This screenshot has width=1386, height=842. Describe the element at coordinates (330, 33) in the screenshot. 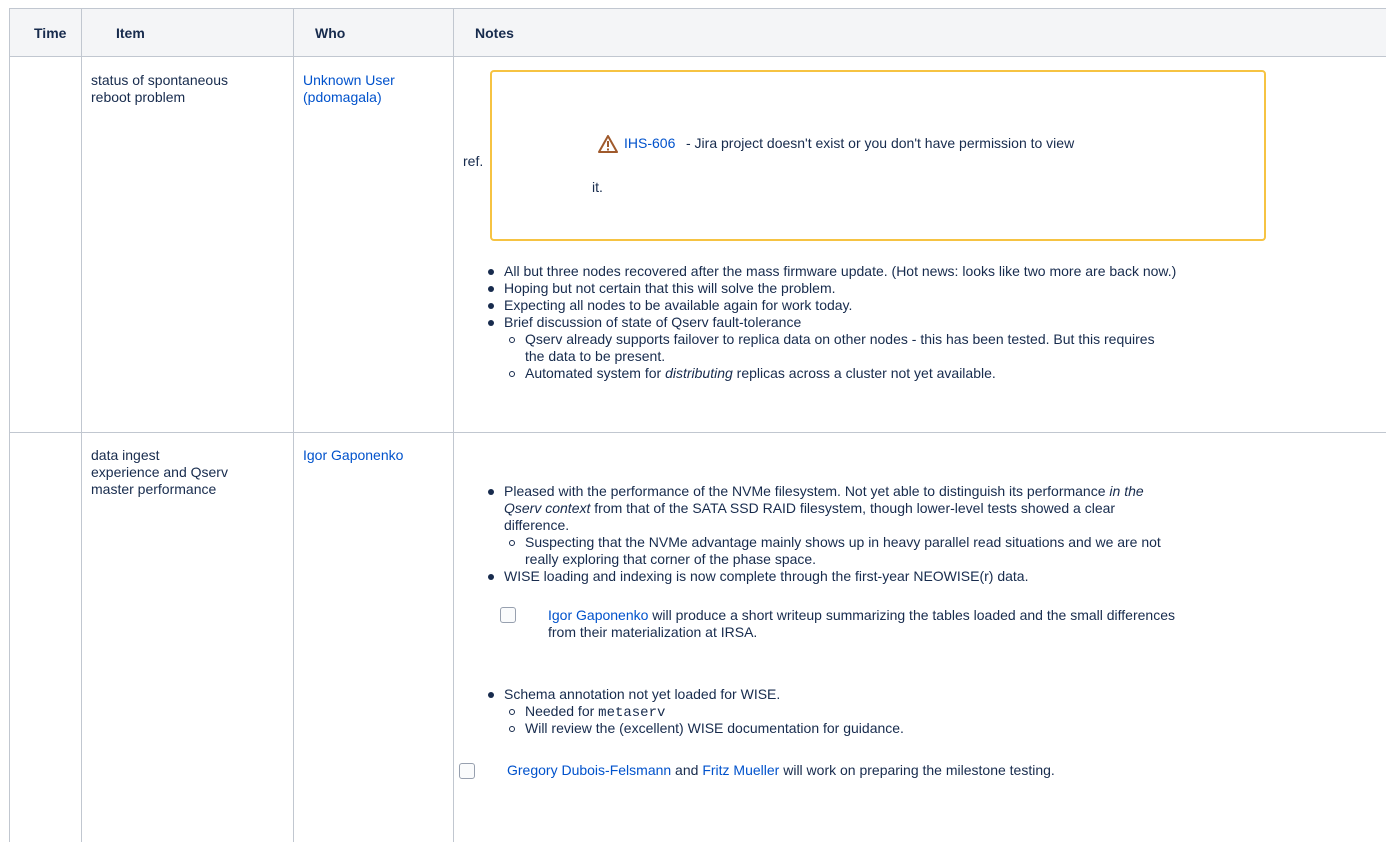

I see `header-who: Who` at that location.